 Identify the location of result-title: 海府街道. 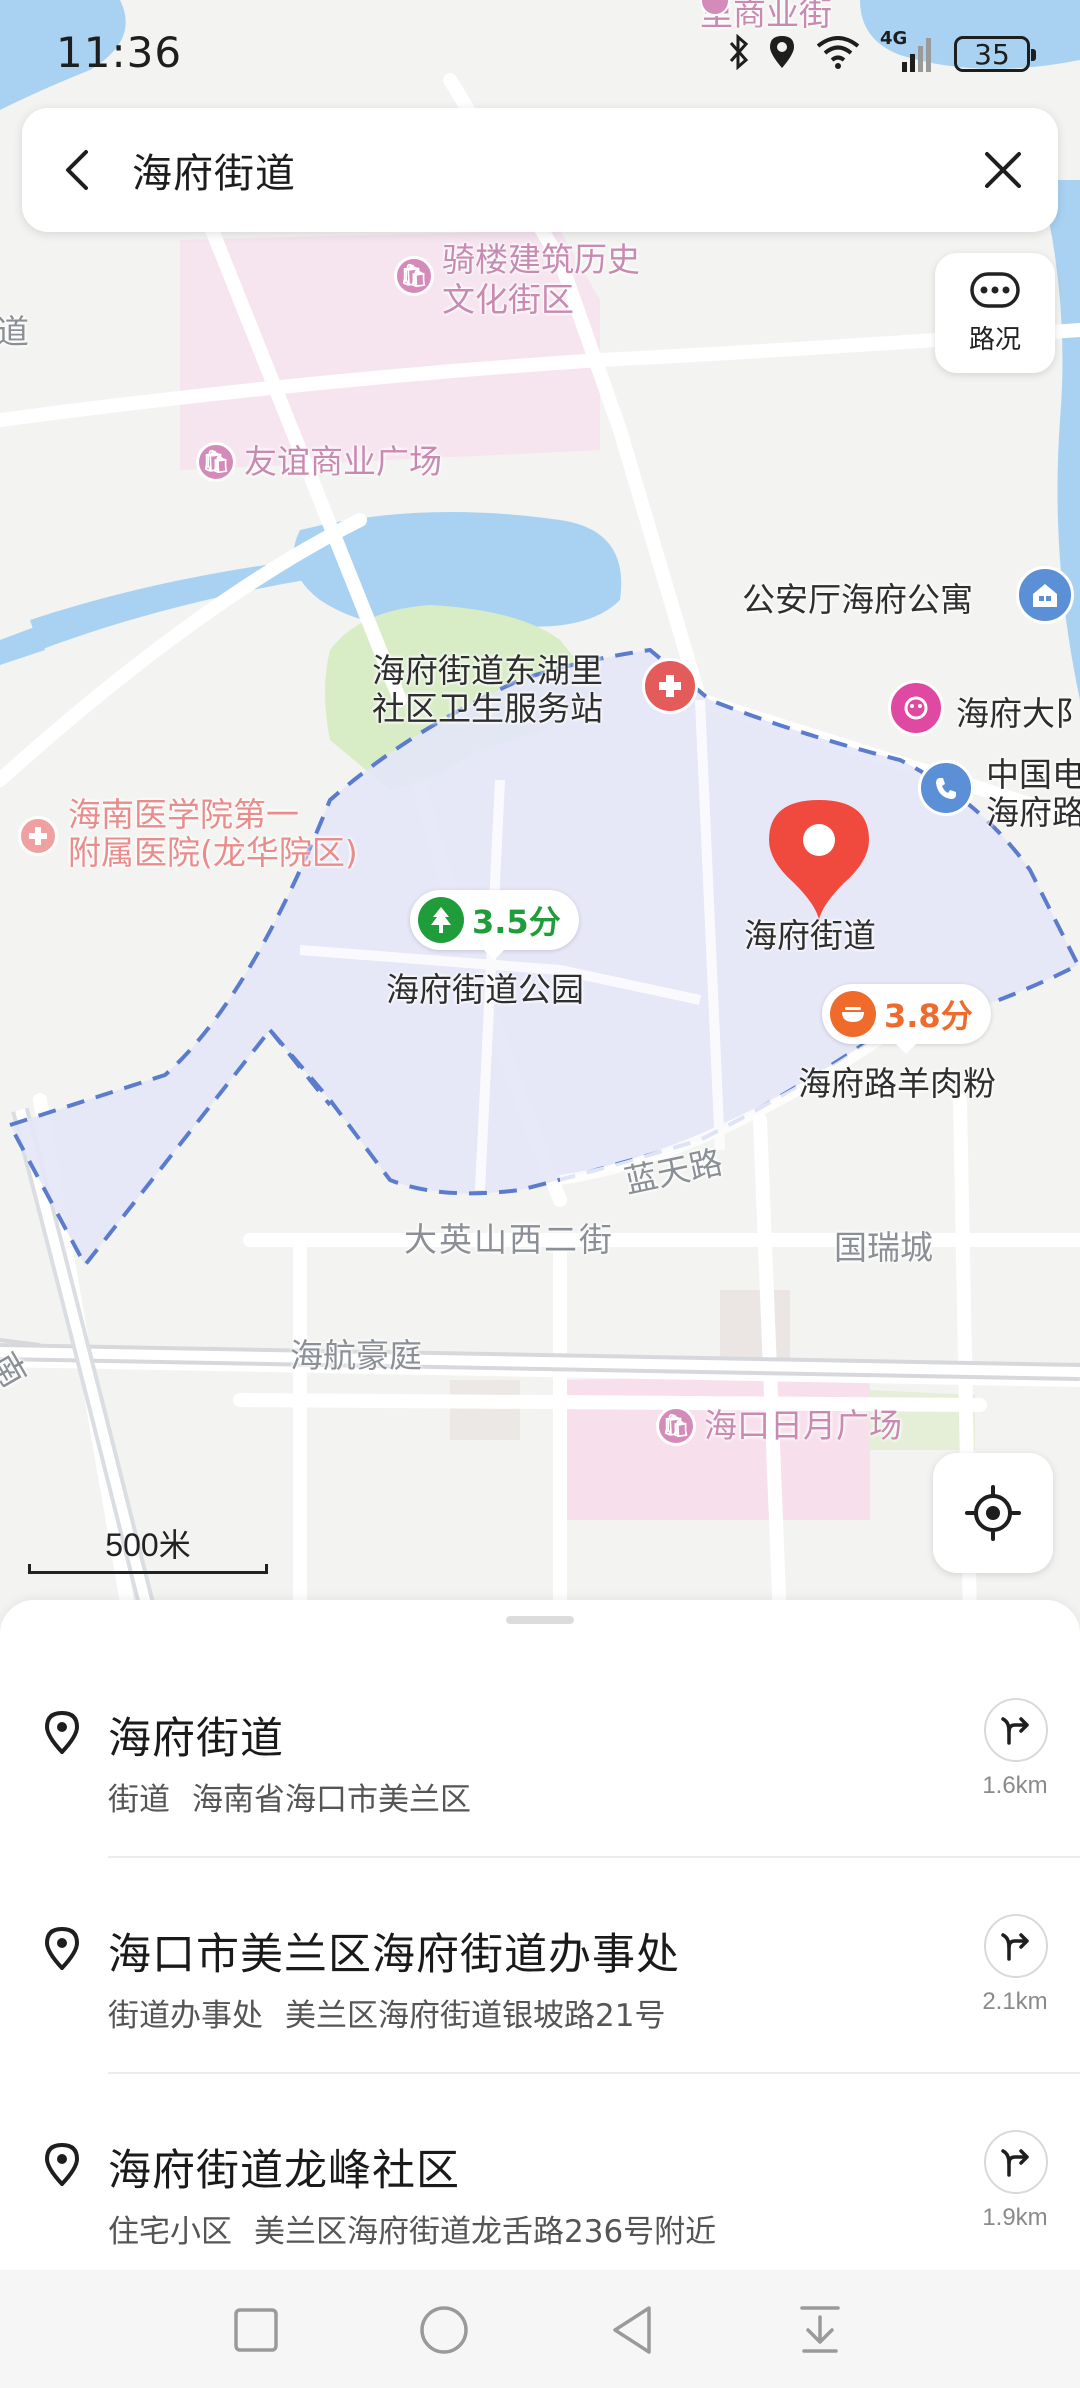
(196, 1739).